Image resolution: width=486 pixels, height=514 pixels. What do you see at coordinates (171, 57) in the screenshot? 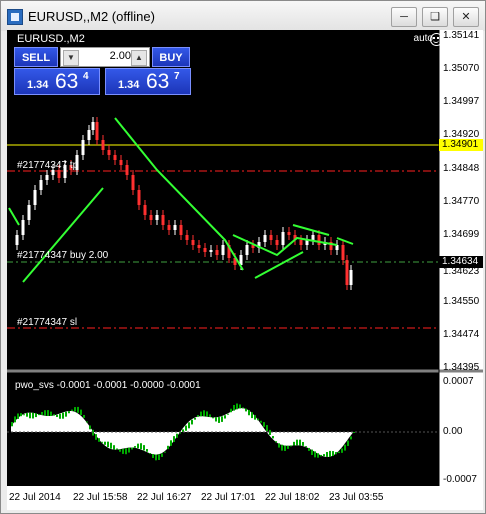
I see `buy-button: BUY` at bounding box center [171, 57].